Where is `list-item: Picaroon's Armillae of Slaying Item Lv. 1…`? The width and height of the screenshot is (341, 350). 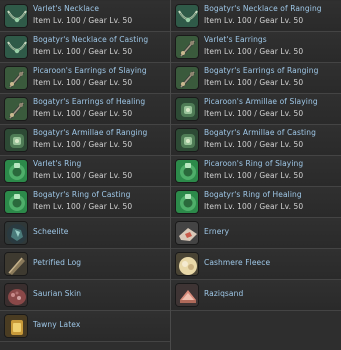
list-item: Picaroon's Armillae of Slaying Item Lv. 1… is located at coordinates (256, 109).